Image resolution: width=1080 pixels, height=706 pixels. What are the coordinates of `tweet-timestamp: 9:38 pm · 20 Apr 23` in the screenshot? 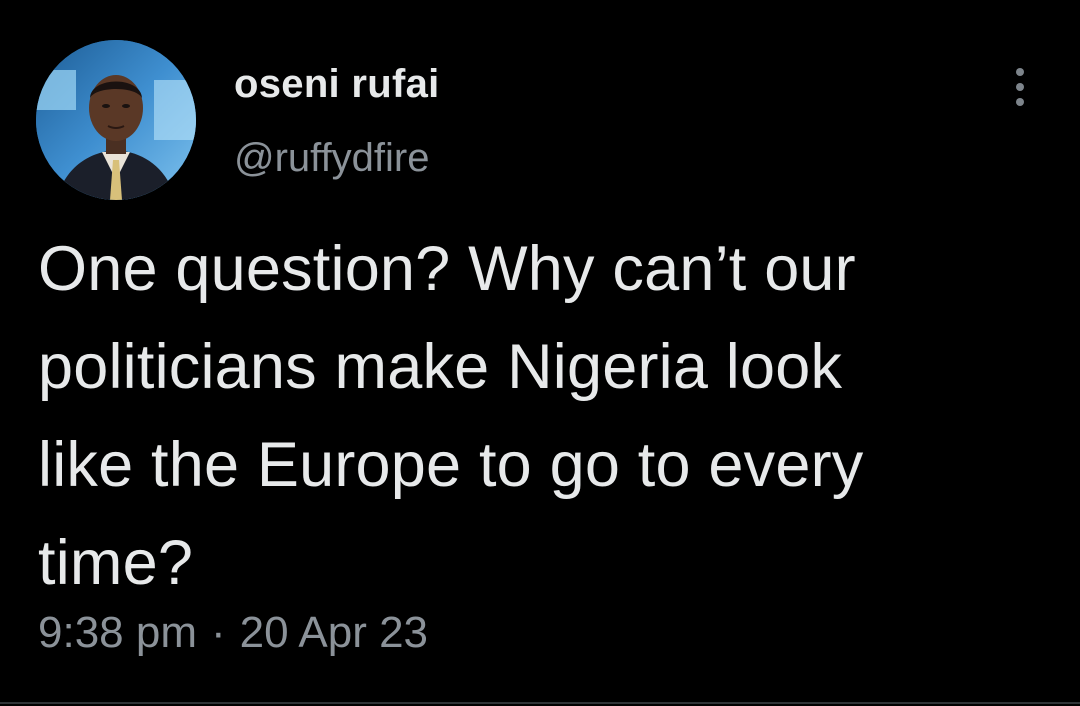 It's located at (233, 633).